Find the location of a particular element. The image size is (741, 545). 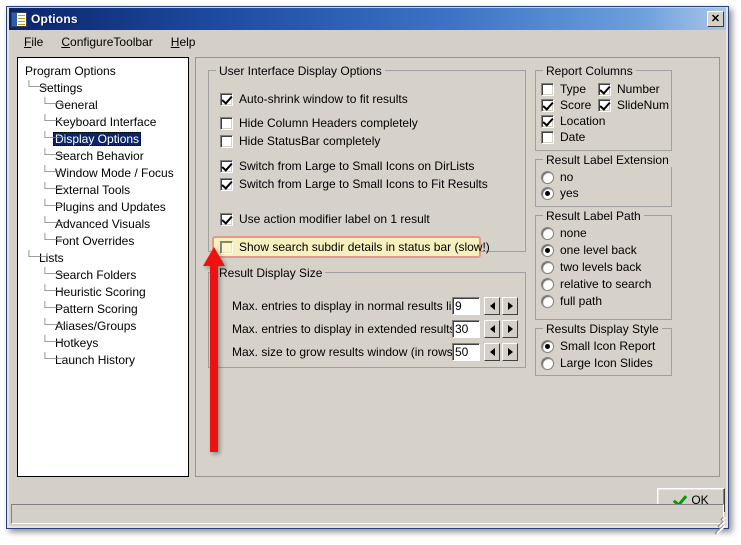

checkbox-use-action-modifier-label: Use action modifier label on 1 result is located at coordinates (325, 219).